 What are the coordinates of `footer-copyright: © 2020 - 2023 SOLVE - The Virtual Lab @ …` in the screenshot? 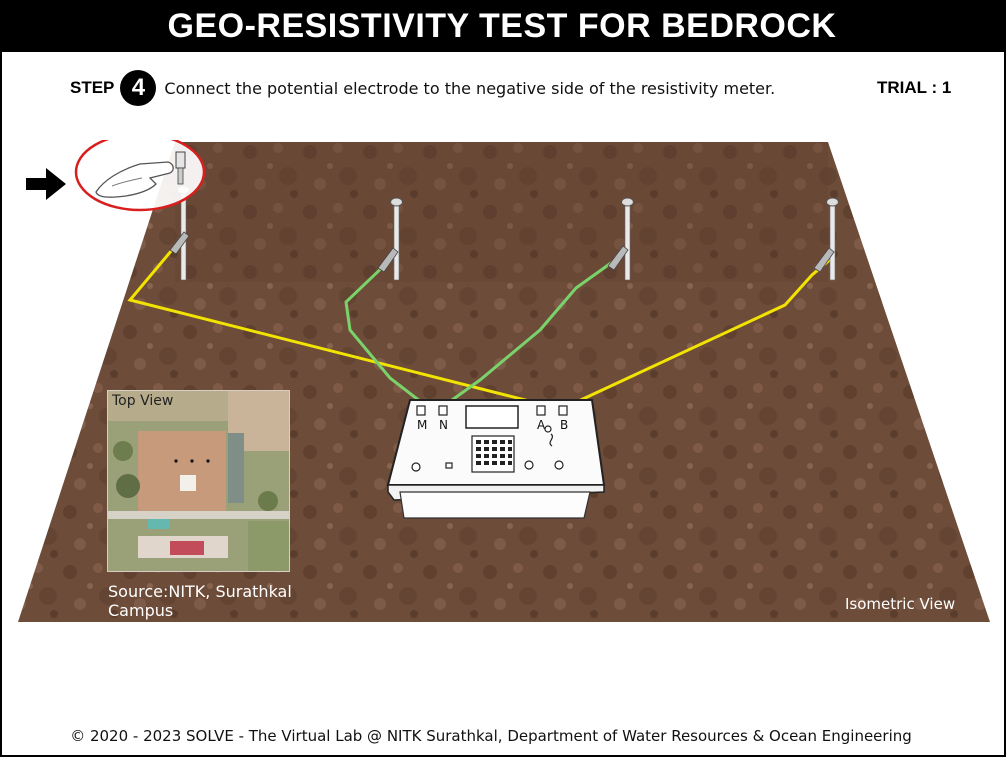 It's located at (491, 736).